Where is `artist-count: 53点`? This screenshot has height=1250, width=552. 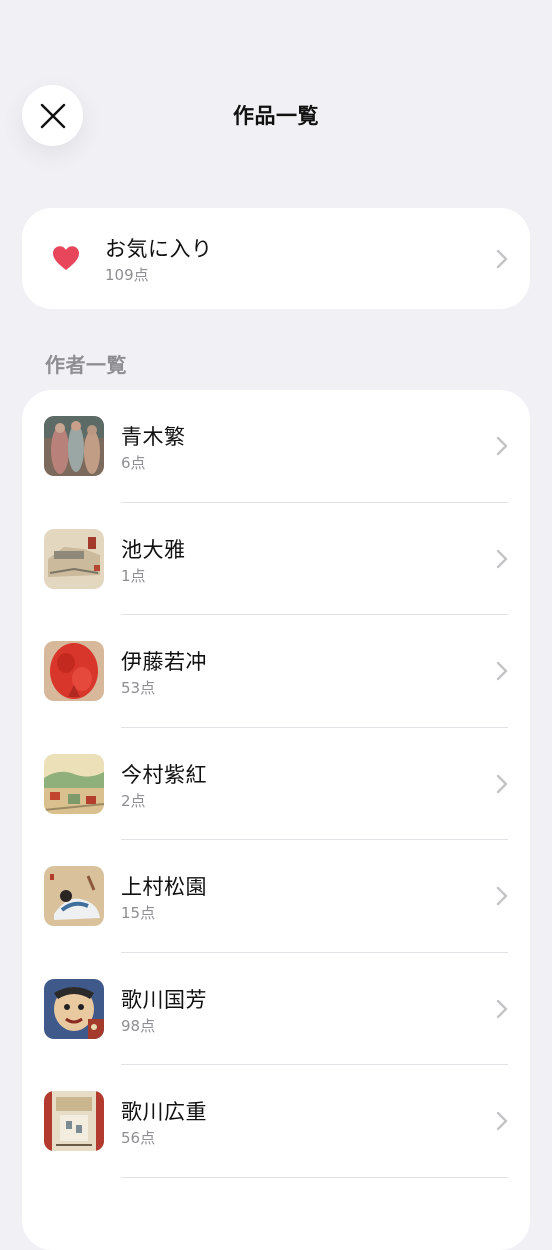
artist-count: 53点 is located at coordinates (138, 688).